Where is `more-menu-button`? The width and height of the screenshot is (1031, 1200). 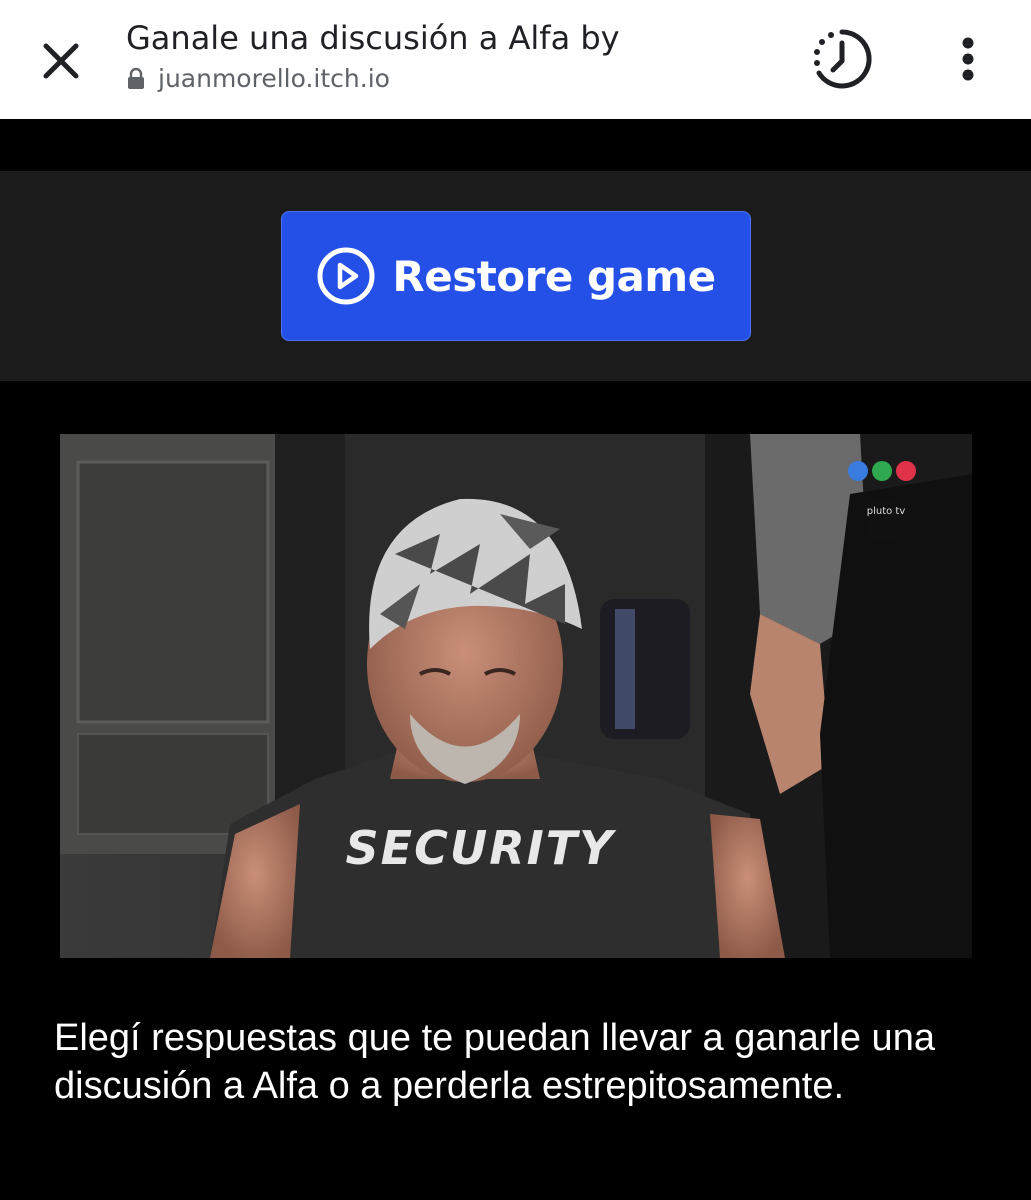 more-menu-button is located at coordinates (968, 59).